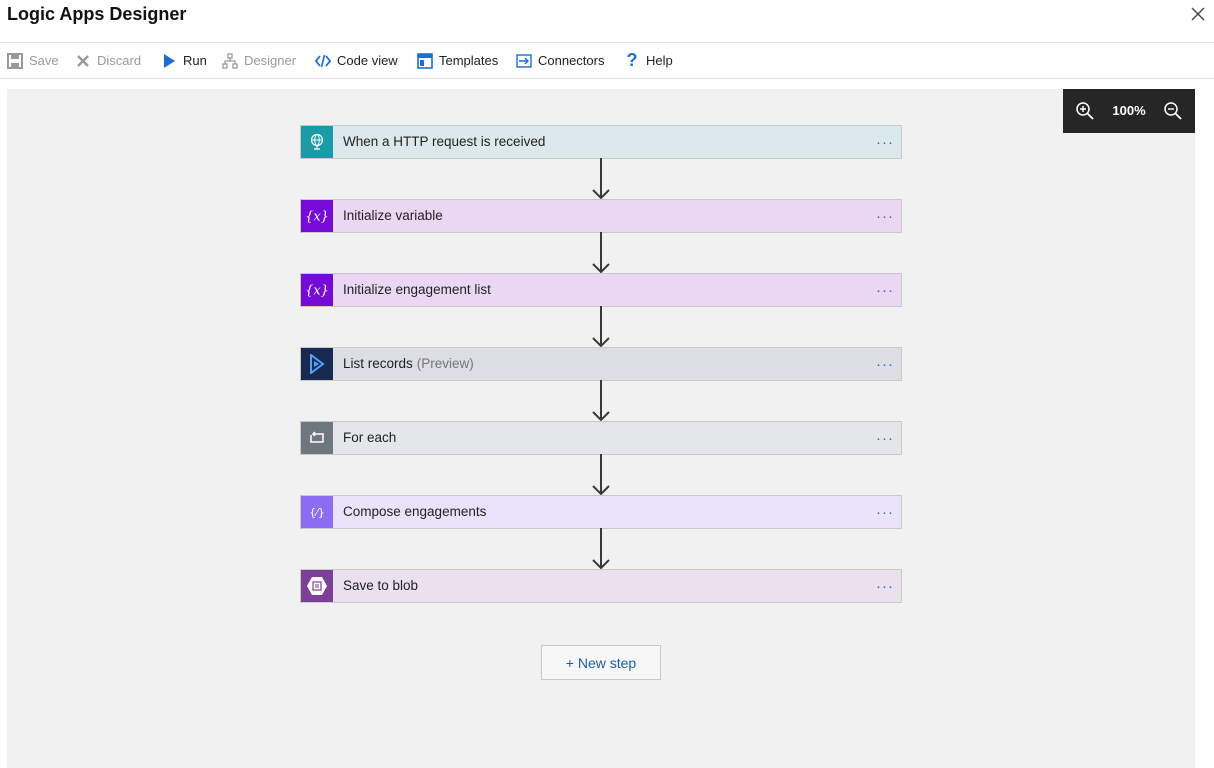  I want to click on step-label: For each, so click(370, 437).